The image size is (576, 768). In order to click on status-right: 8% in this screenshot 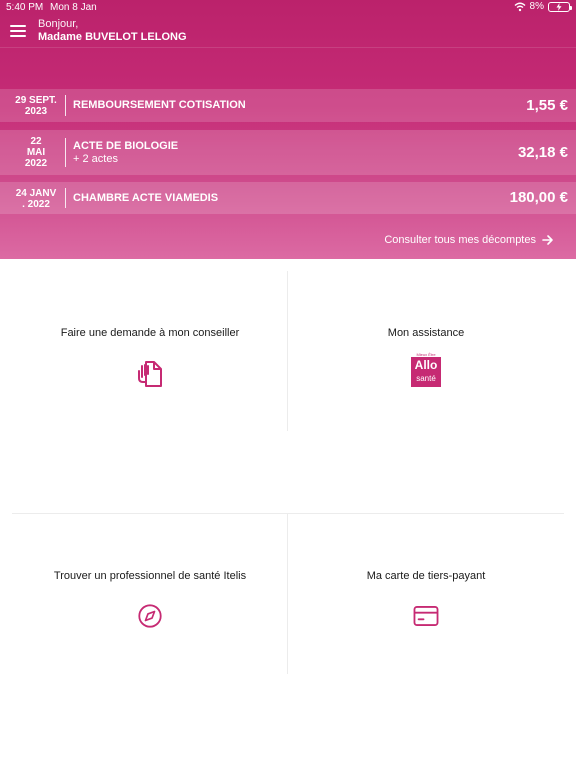, I will do `click(543, 6)`.